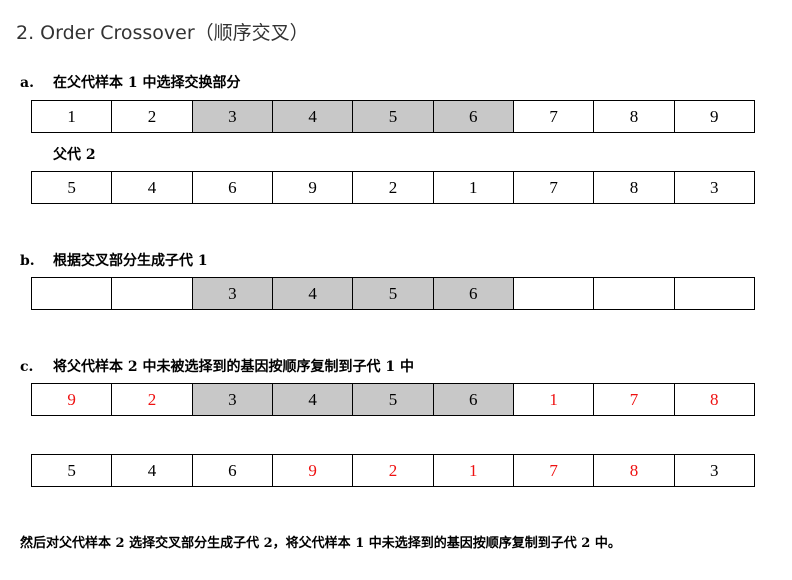 The width and height of the screenshot is (792, 580). Describe the element at coordinates (313, 188) in the screenshot. I see `parent2-cell: 9` at that location.